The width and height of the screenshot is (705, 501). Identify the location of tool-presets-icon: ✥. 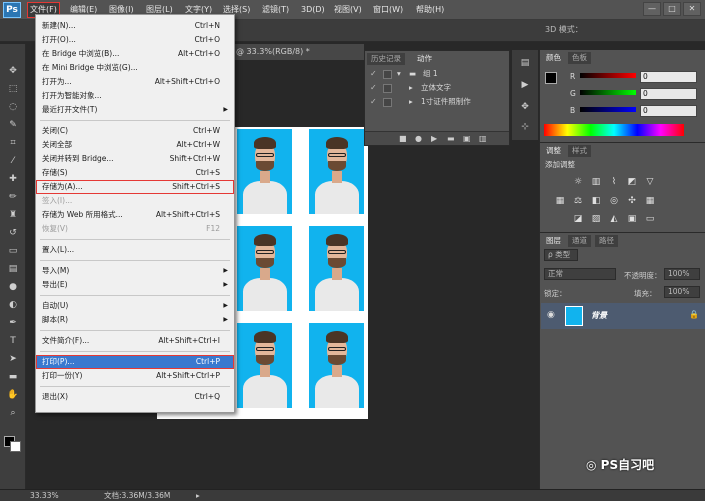
(525, 107).